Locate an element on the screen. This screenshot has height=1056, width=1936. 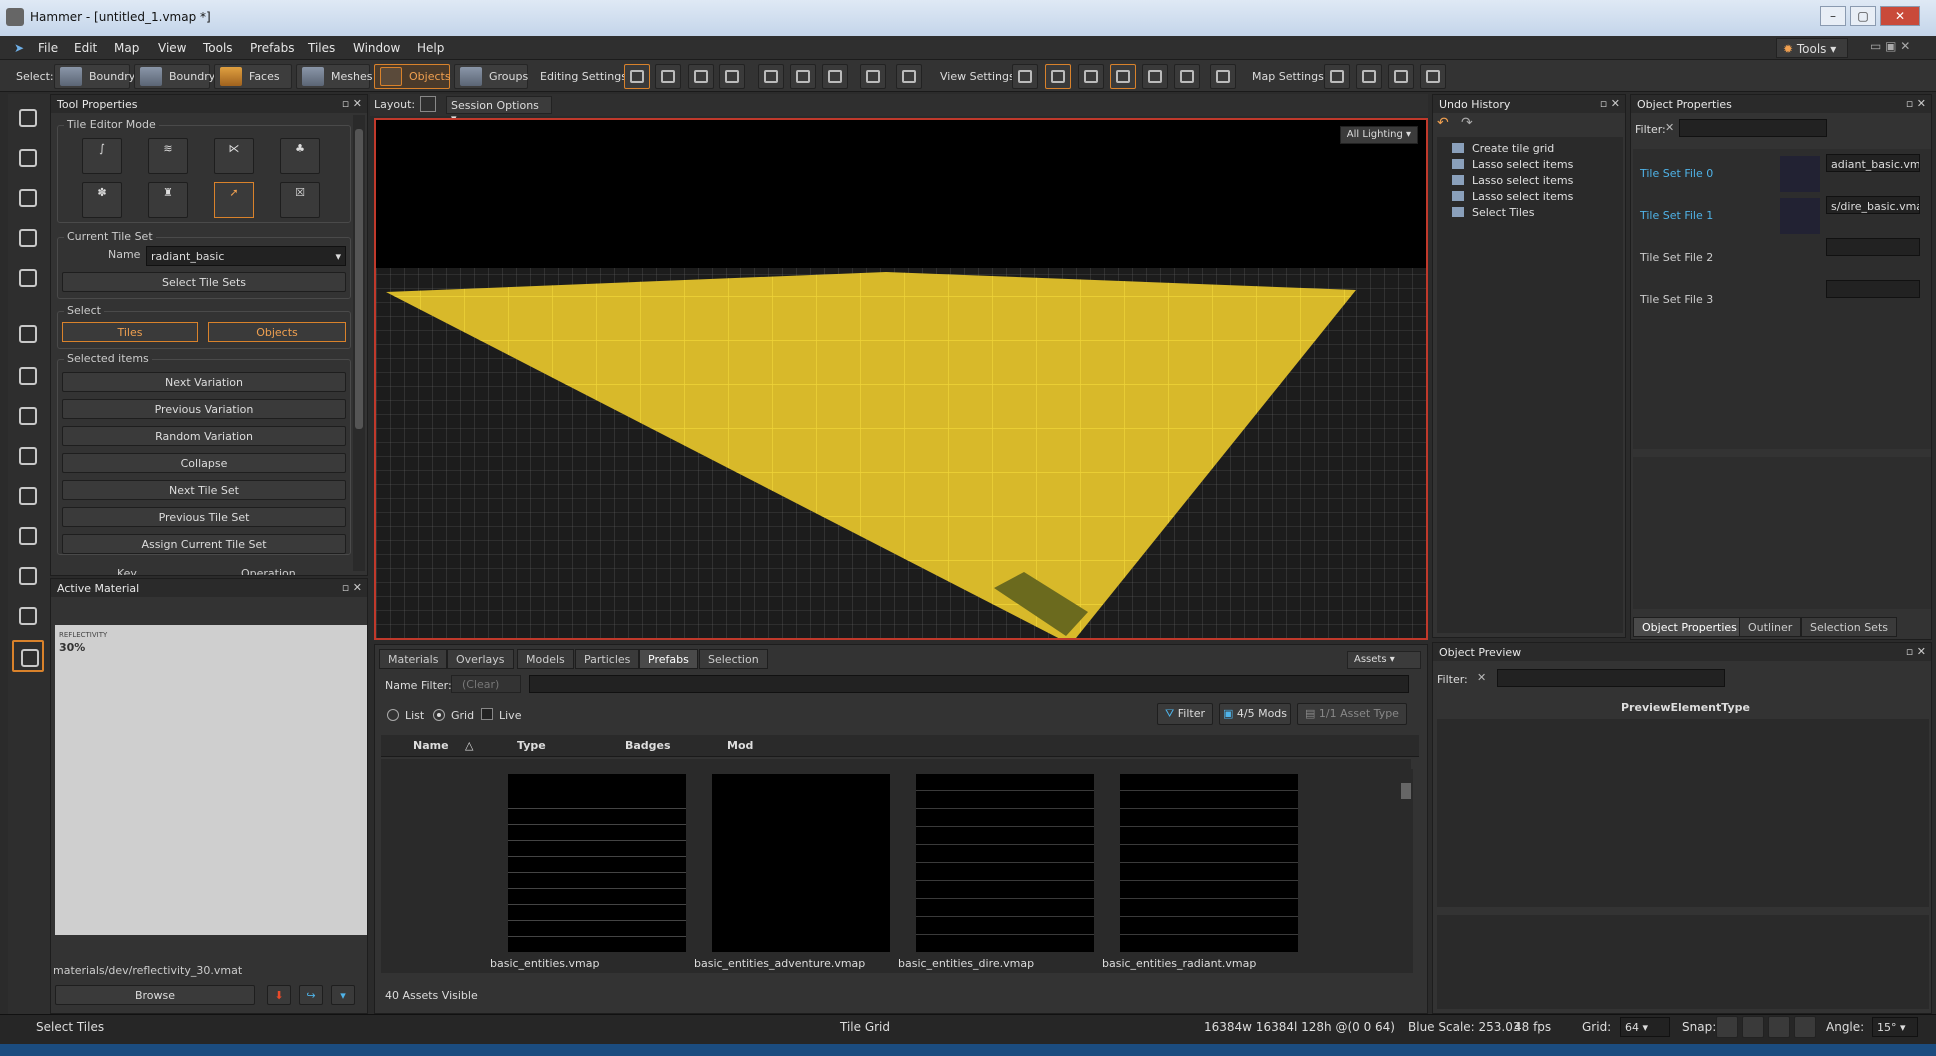
restore-icon: ▭ ▣ ✕ is located at coordinates (1890, 46).